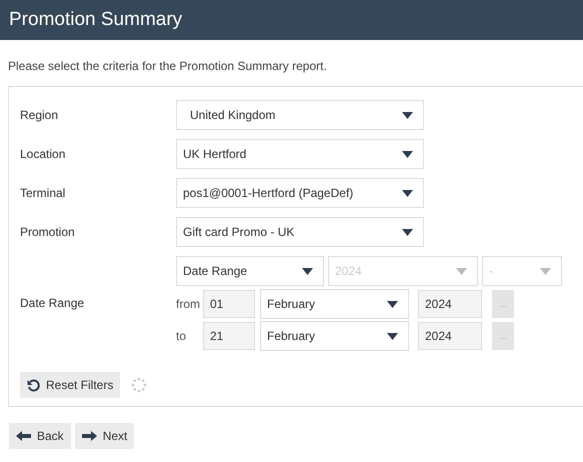 This screenshot has width=583, height=462. What do you see at coordinates (167, 66) in the screenshot?
I see `instruction-text: Please select the criteria for the Promotion Summary report.` at bounding box center [167, 66].